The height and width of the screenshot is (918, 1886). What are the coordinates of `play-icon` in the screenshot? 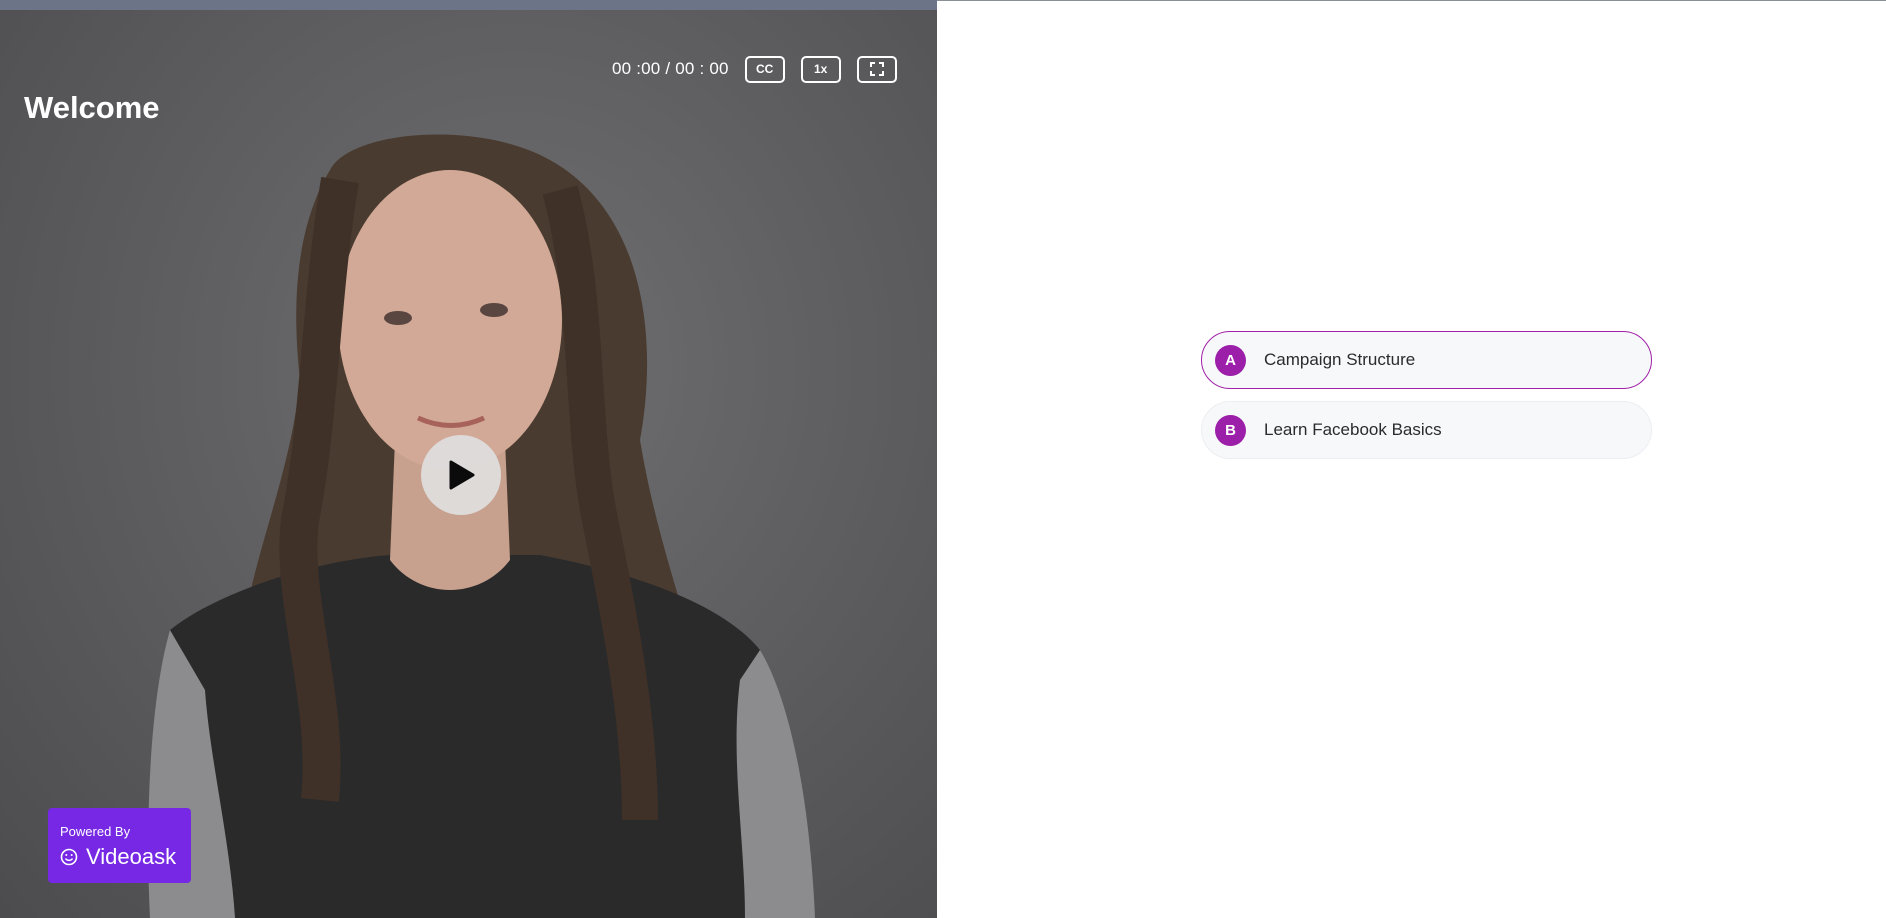 It's located at (462, 475).